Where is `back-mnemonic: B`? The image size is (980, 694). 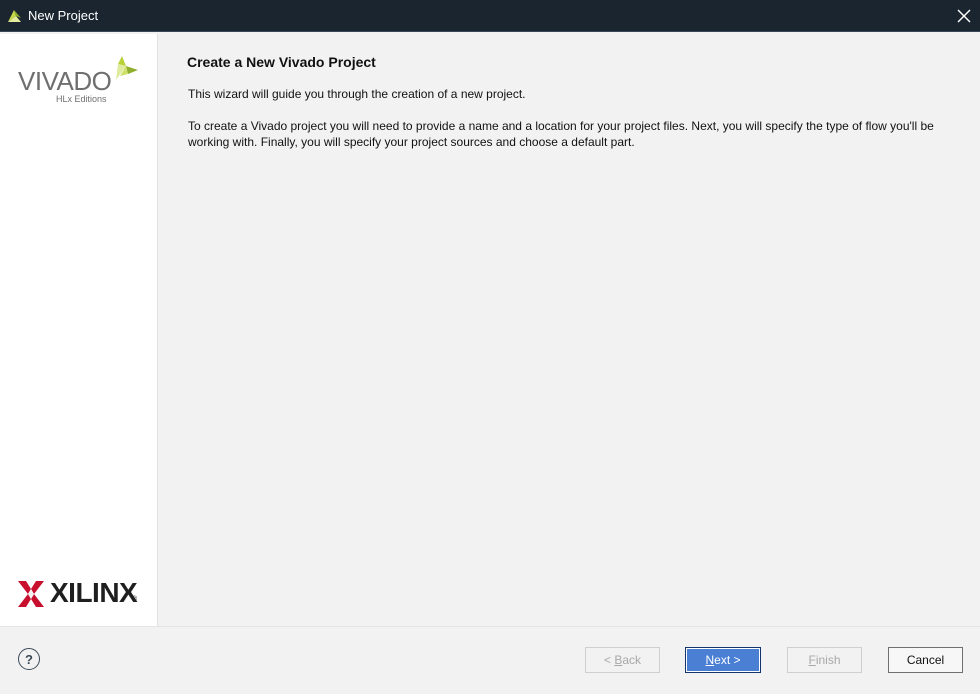
back-mnemonic: B is located at coordinates (618, 660).